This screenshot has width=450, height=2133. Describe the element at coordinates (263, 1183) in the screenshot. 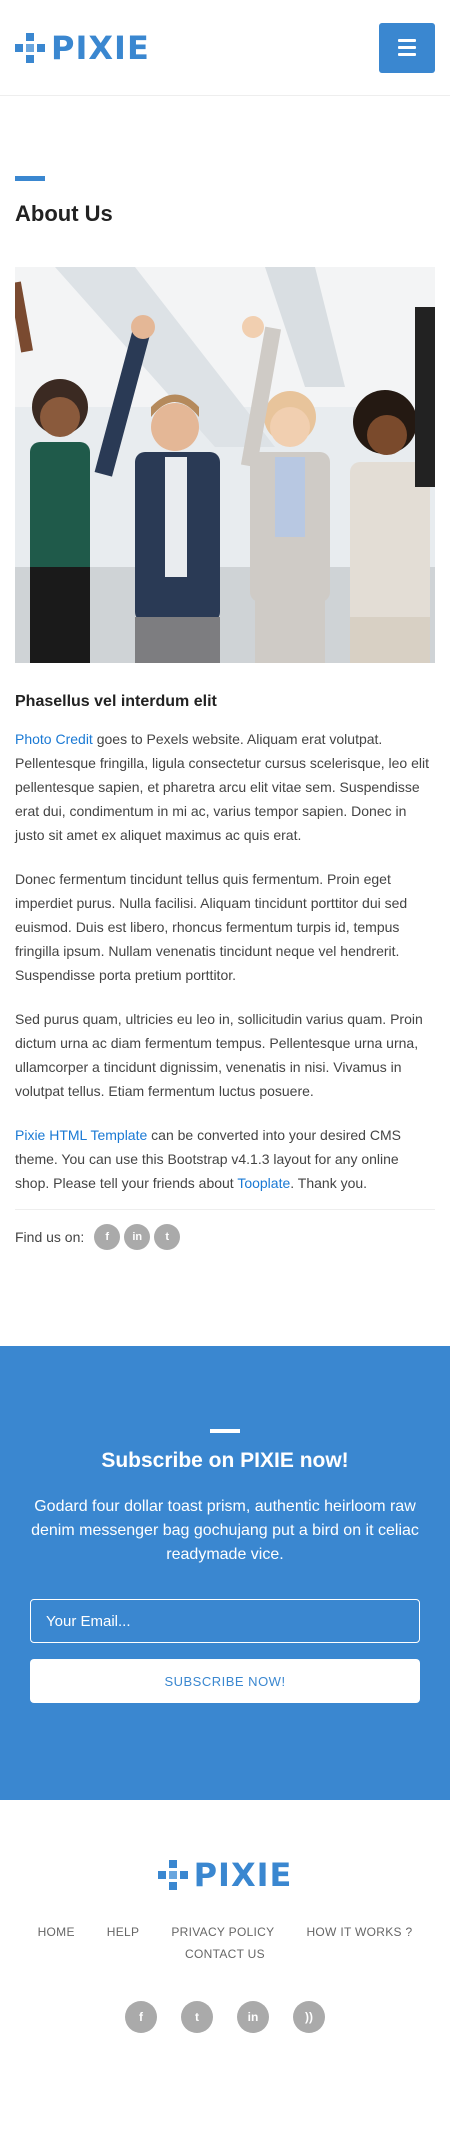

I see `tooplate-link: Tooplate` at that location.